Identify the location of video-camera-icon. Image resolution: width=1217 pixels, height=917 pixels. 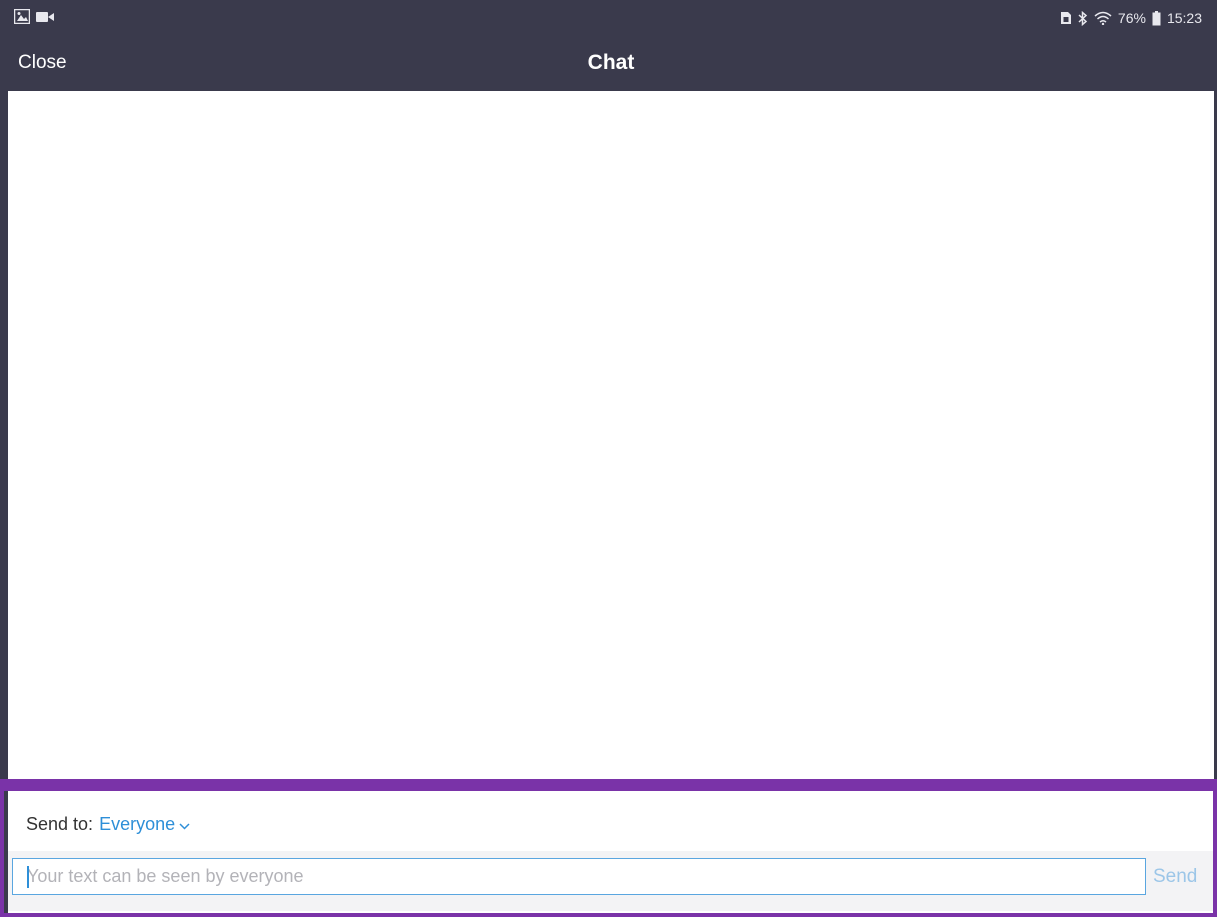
(45, 17).